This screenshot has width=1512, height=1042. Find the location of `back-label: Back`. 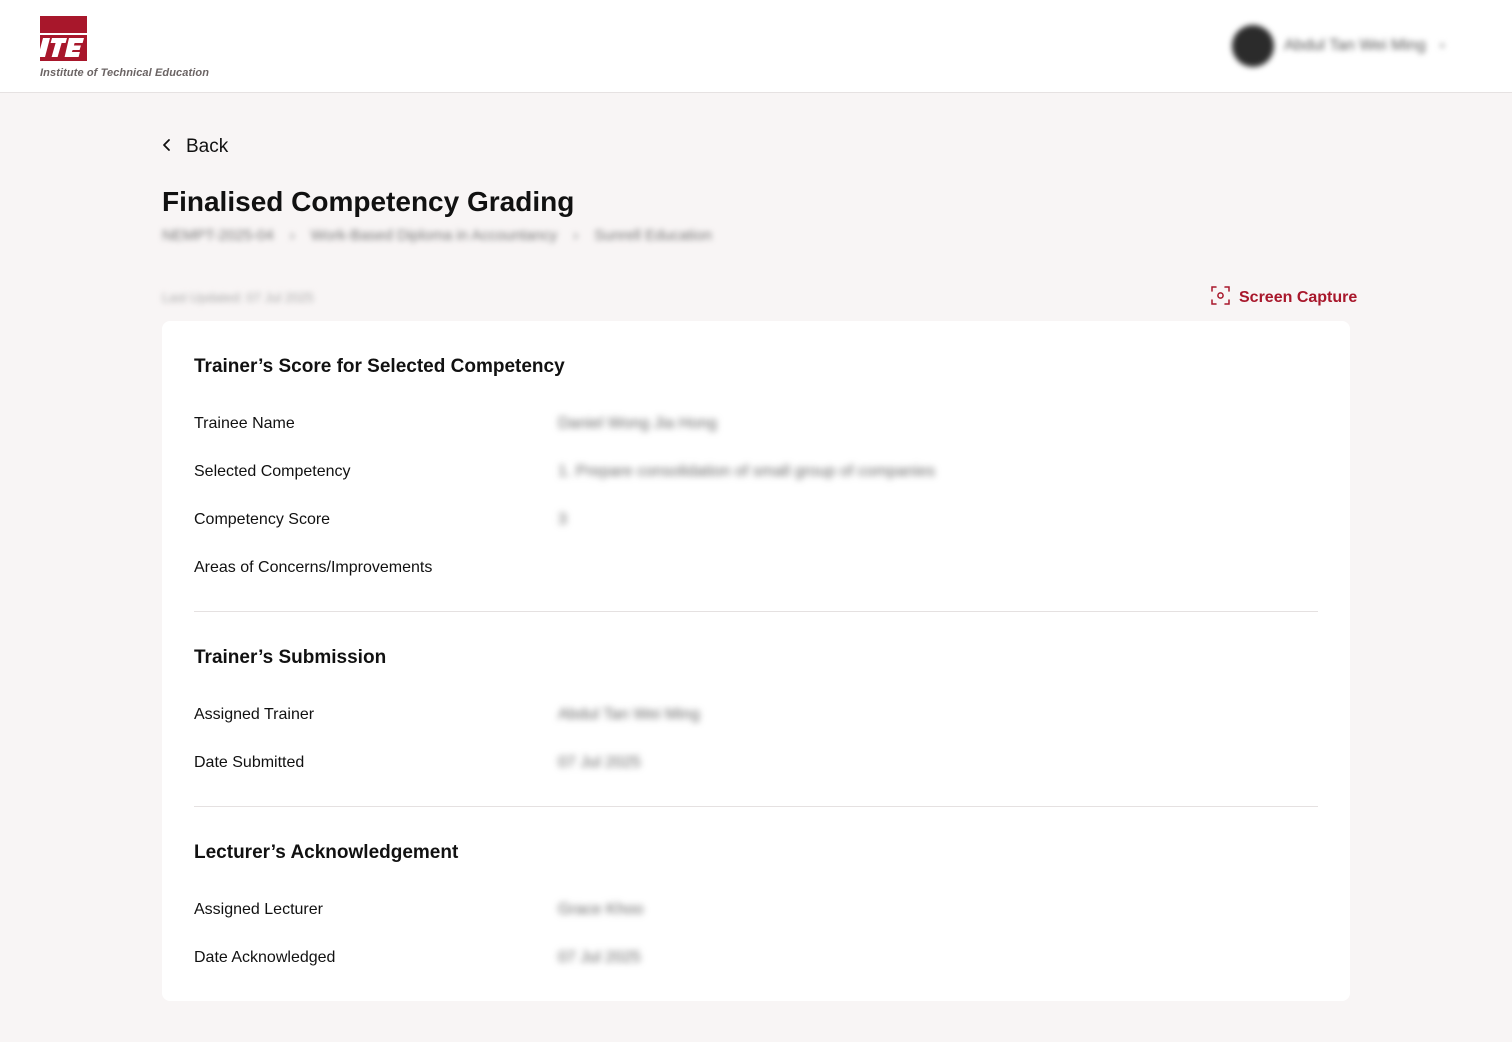

back-label: Back is located at coordinates (207, 146).